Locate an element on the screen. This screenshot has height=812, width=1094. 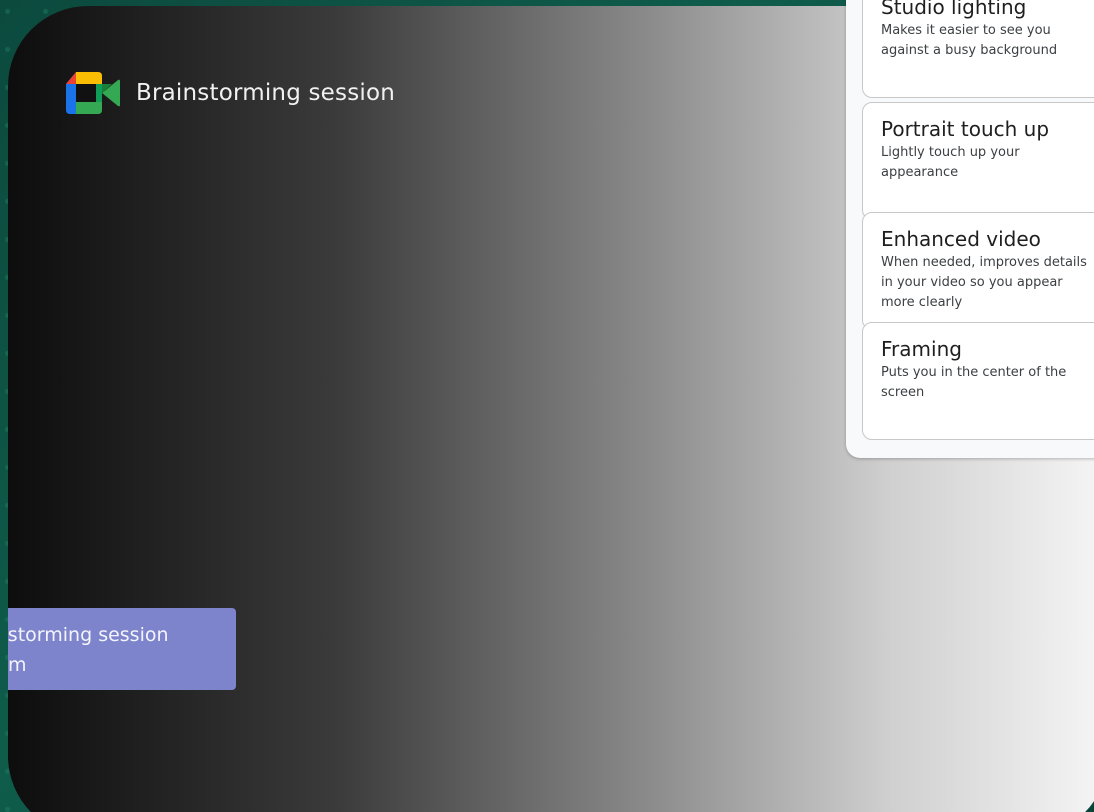
tooltip-title: Brainstorming session is located at coordinates (88, 635).